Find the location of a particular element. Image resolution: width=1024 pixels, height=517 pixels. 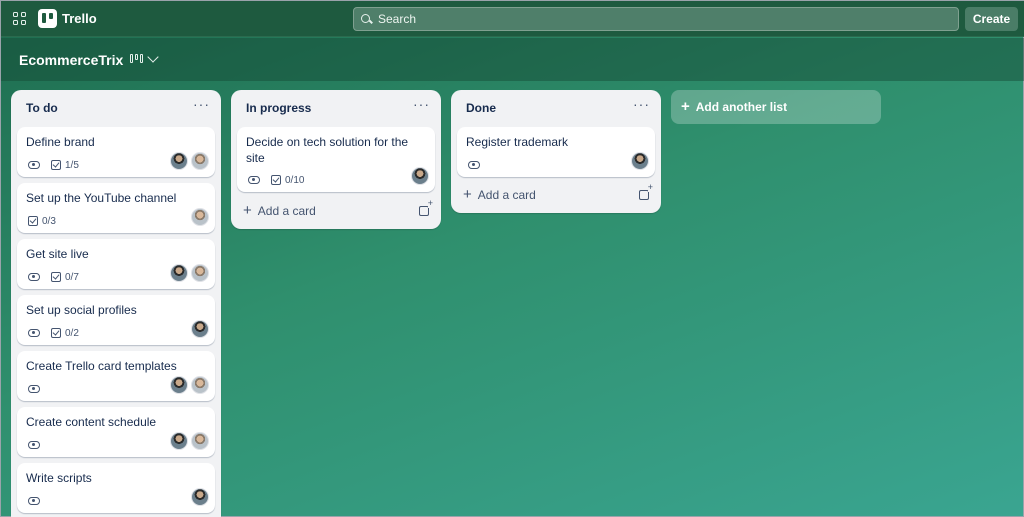

top-navigation-bar: Trello Search Create is located at coordinates (512, 19).